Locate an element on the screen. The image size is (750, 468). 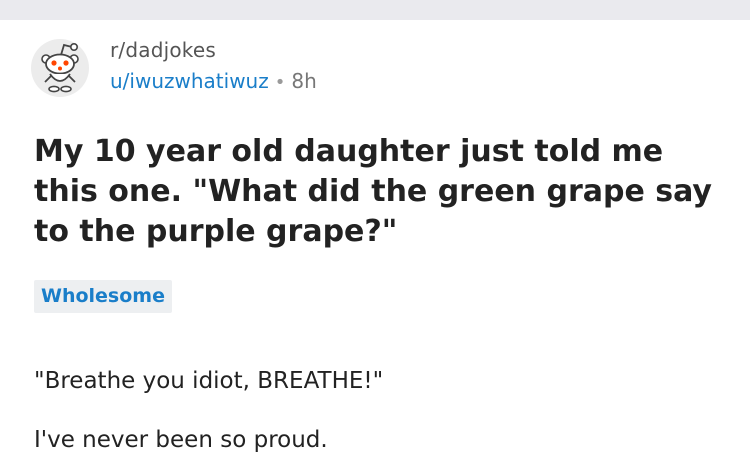
post-age: 8h is located at coordinates (304, 81).